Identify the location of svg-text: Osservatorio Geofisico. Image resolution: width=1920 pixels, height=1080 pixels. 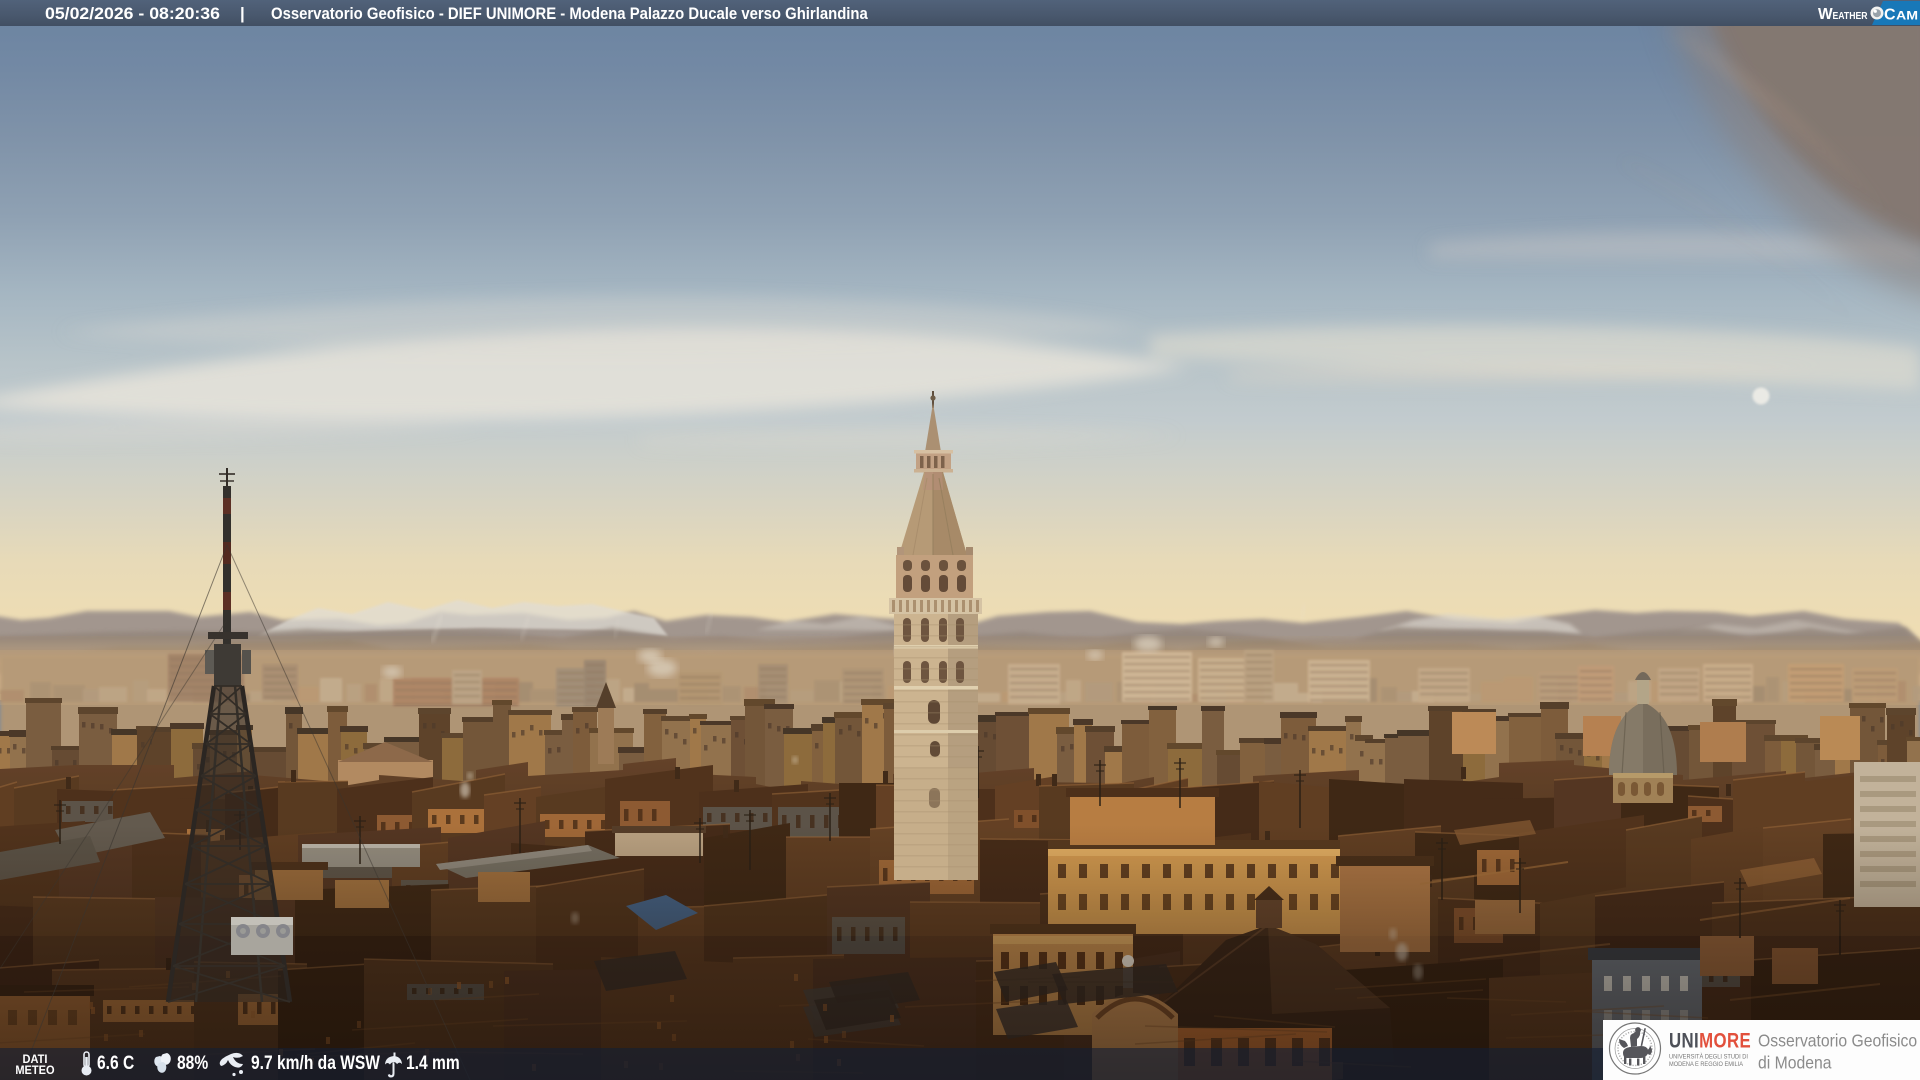
(1837, 1041).